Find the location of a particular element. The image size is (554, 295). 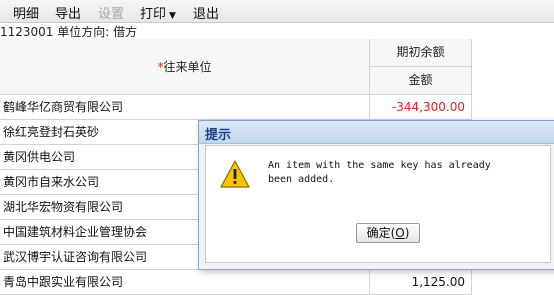

ok-suffix: ) is located at coordinates (407, 233).